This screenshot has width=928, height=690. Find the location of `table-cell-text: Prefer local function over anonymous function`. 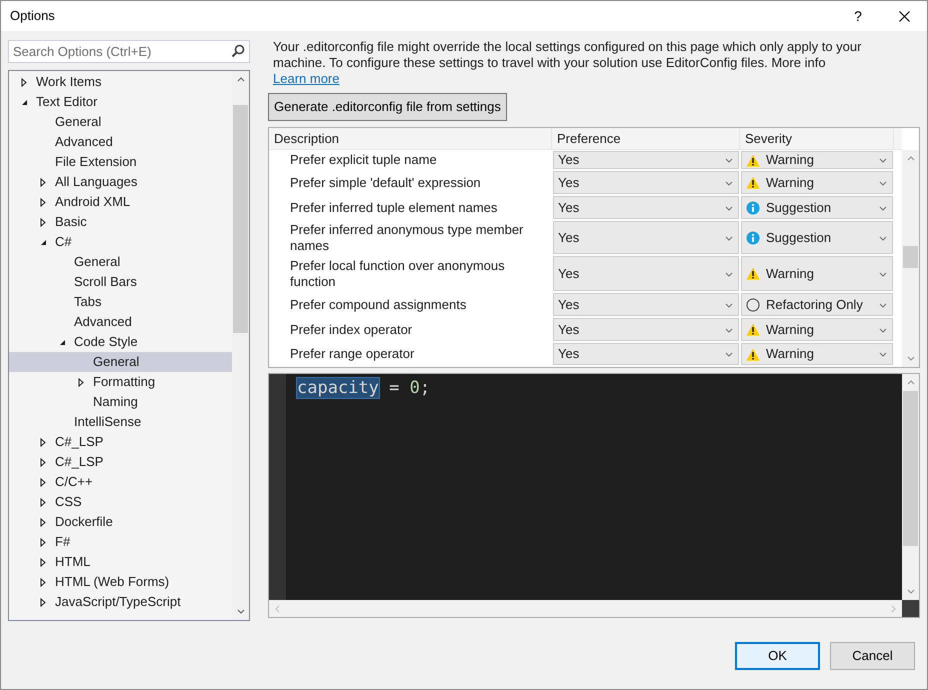

table-cell-text: Prefer local function over anonymous function is located at coordinates (397, 273).